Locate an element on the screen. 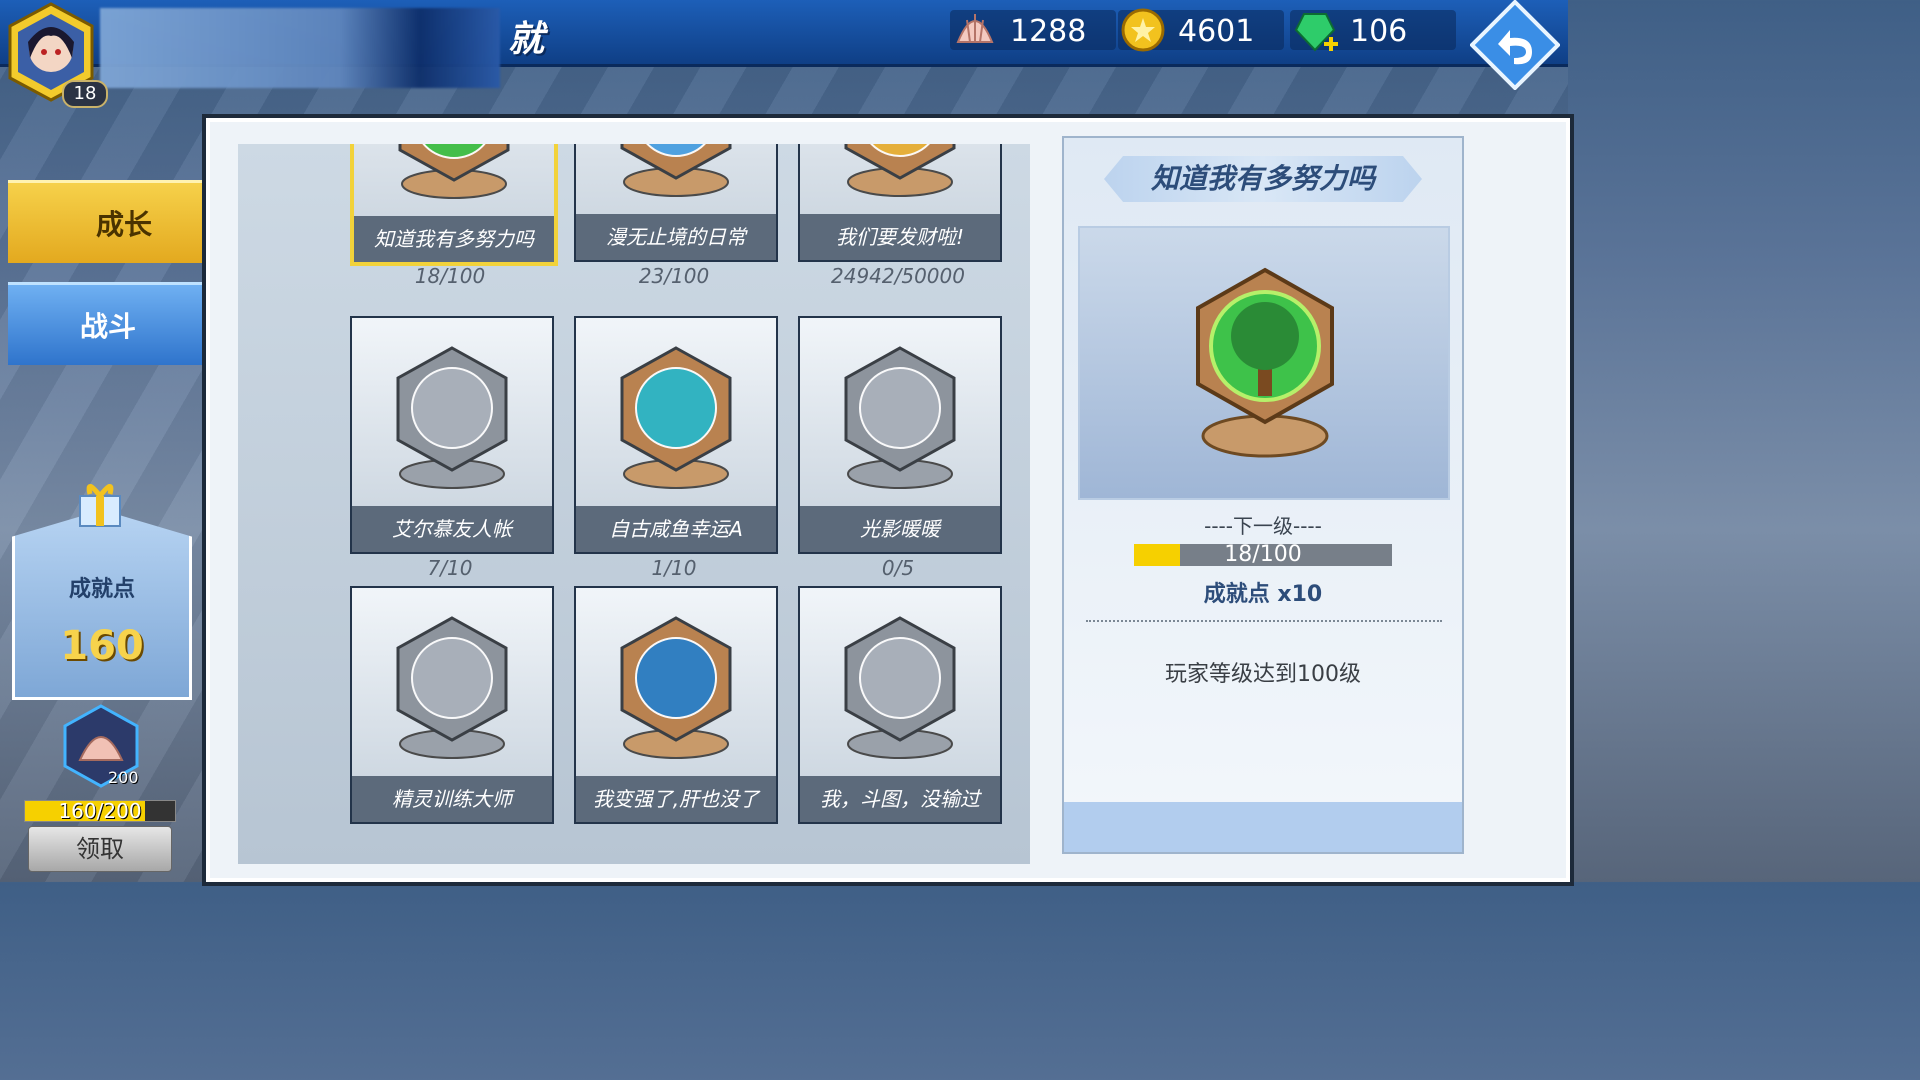 The width and height of the screenshot is (1920, 1080). blurred-player-name is located at coordinates (300, 48).